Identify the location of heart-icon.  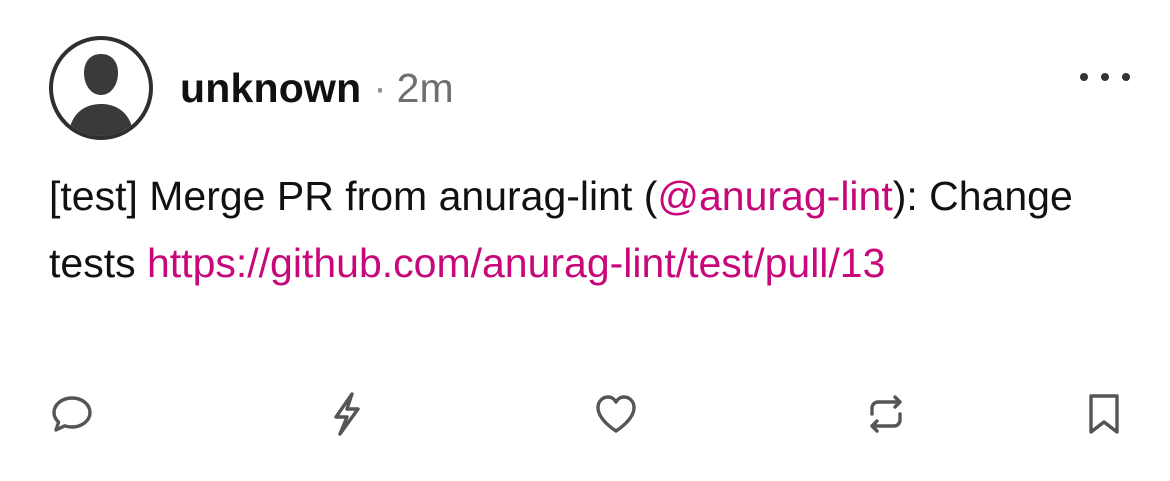
(616, 414).